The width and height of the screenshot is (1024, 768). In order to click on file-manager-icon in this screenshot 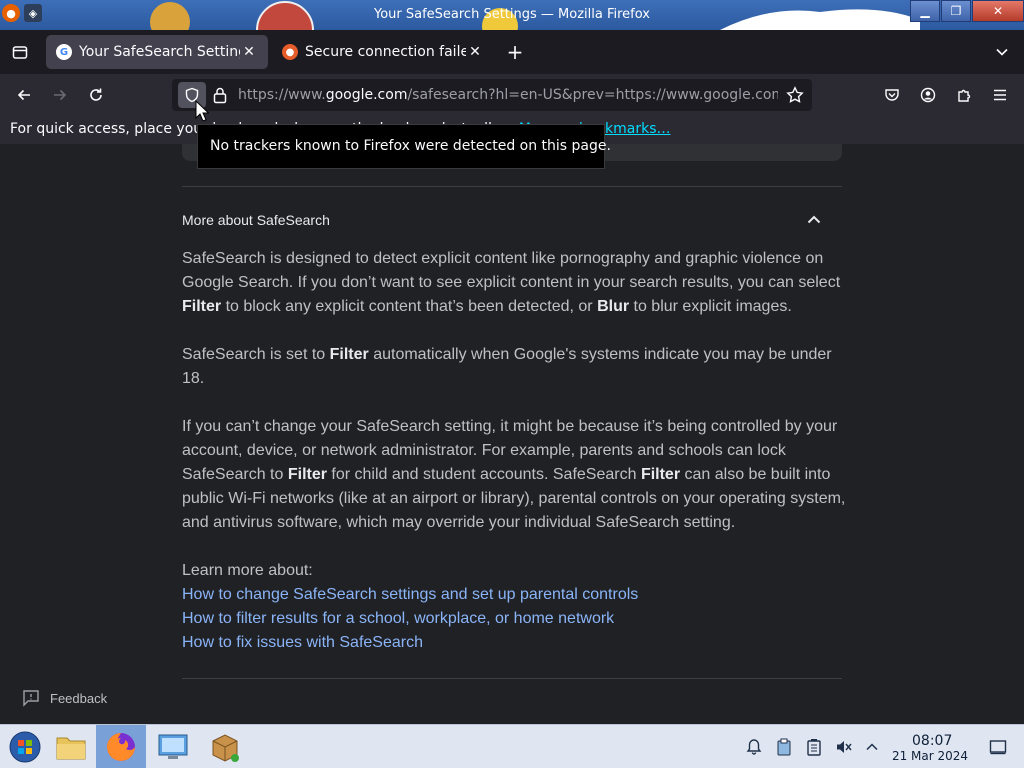, I will do `click(71, 748)`.